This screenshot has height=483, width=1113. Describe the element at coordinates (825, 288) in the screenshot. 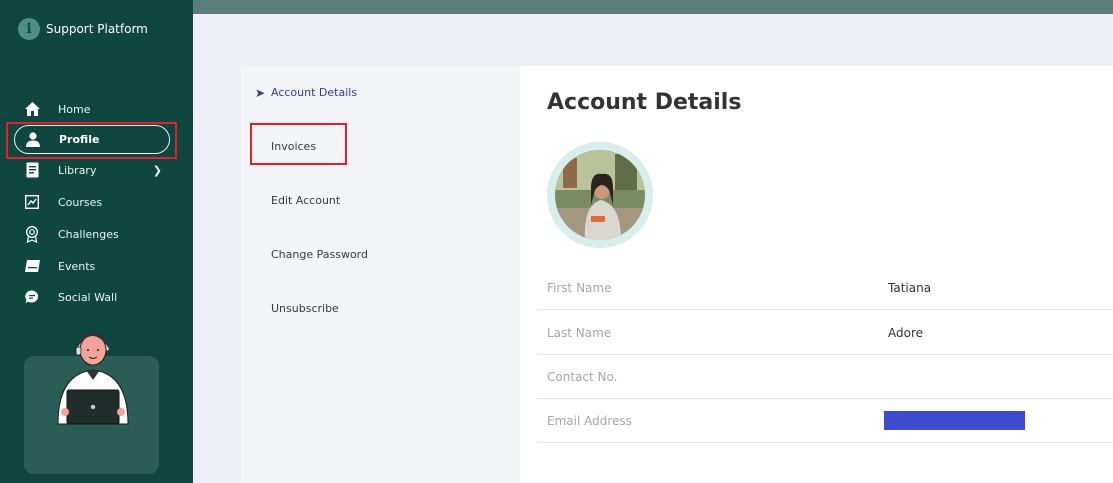

I see `detail-row-first-name: First Name Tatiana` at that location.